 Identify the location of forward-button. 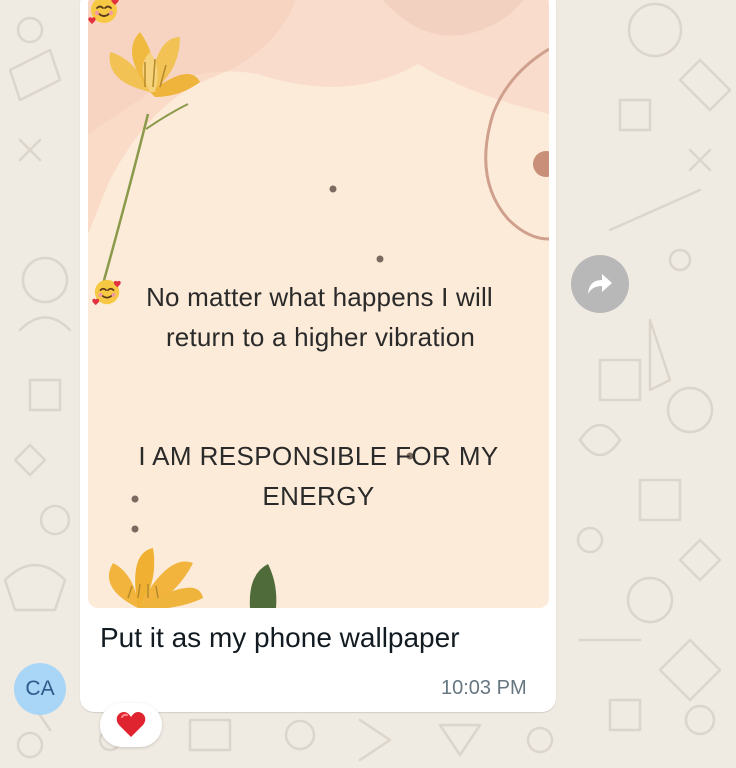
(600, 284).